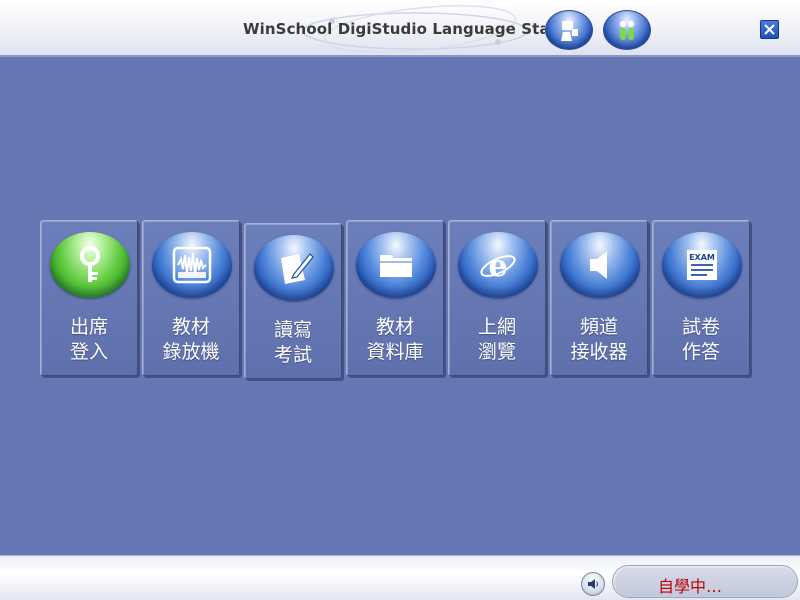 The height and width of the screenshot is (600, 800). What do you see at coordinates (88, 339) in the screenshot?
I see `tile-label: 出席 登入` at bounding box center [88, 339].